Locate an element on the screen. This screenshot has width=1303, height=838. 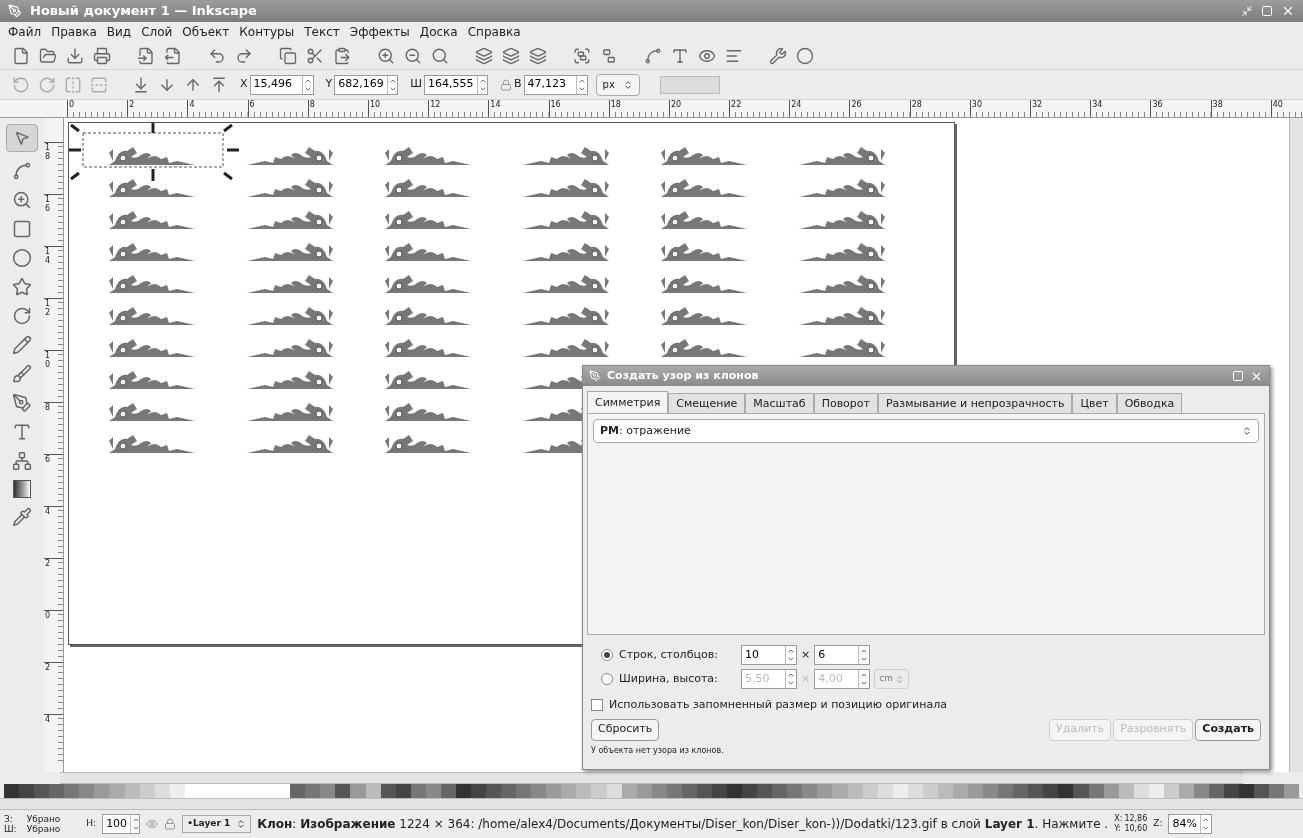
node-tool-icon is located at coordinates (22, 171).